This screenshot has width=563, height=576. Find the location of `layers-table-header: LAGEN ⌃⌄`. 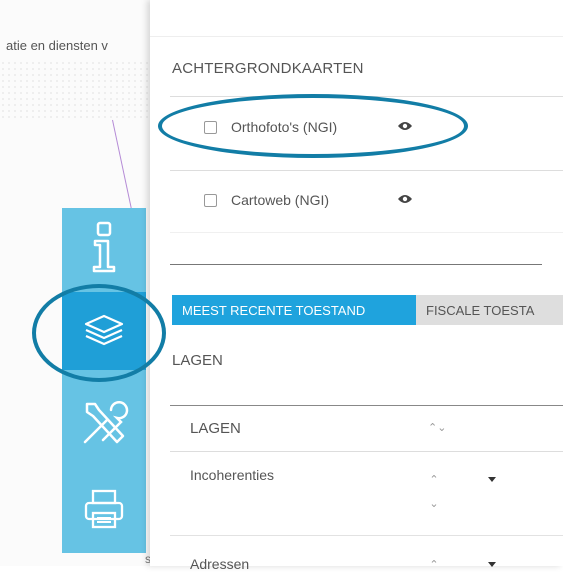

layers-table-header: LAGEN ⌃⌄ is located at coordinates (366, 428).